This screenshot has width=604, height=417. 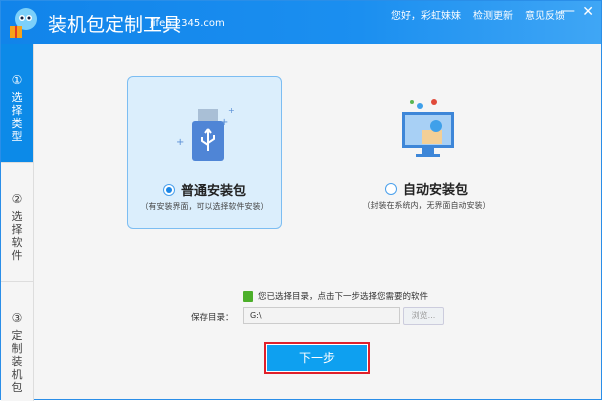 I want to click on option-normal-package: + + + 普通安装包 （有安装界面，可以选择软件安装）, so click(x=204, y=152).